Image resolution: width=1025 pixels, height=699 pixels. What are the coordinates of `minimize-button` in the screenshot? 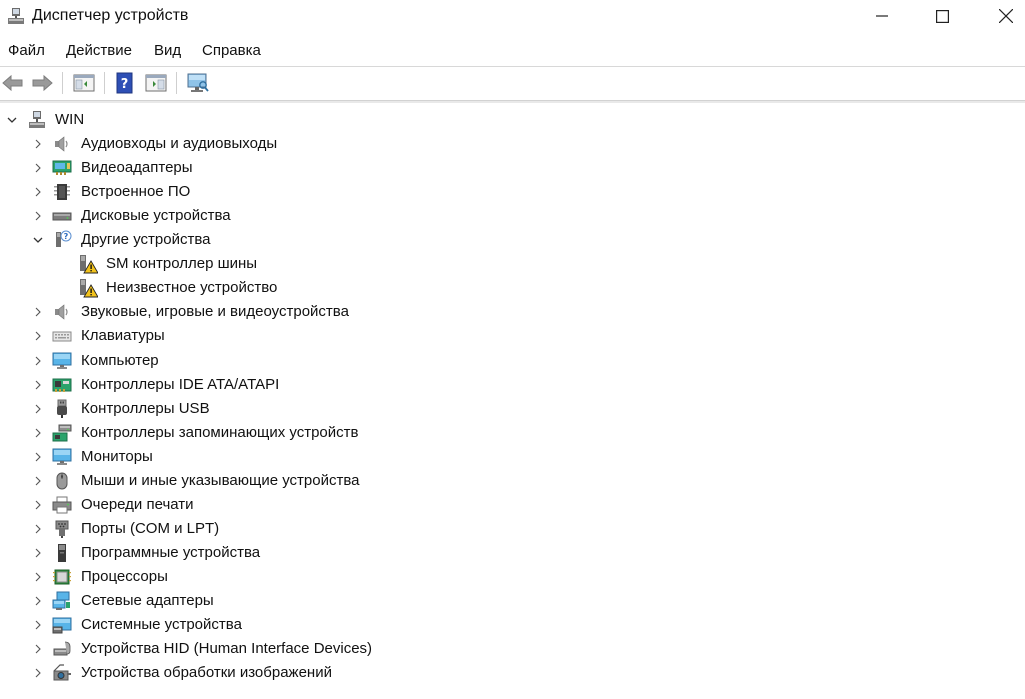 It's located at (882, 16).